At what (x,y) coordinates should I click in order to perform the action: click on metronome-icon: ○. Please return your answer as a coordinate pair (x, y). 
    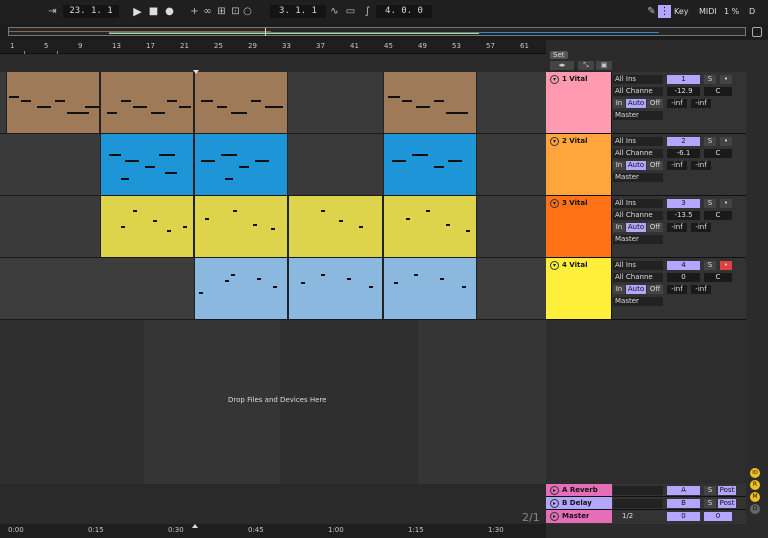
    Looking at the image, I should click on (247, 11).